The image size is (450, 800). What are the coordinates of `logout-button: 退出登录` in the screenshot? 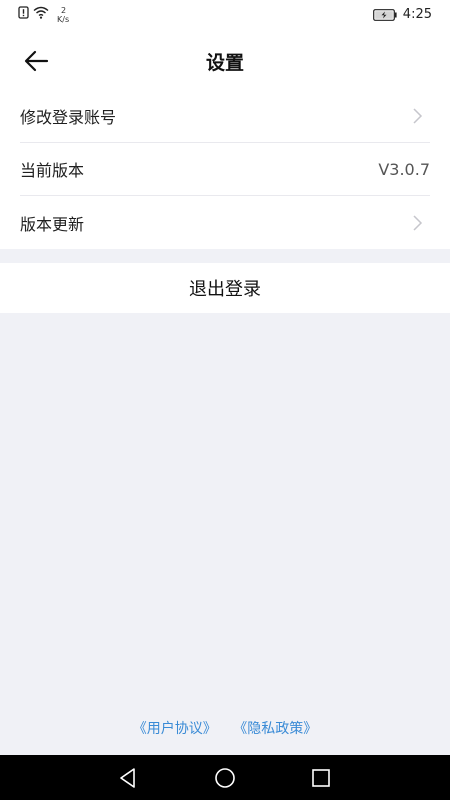 It's located at (225, 288).